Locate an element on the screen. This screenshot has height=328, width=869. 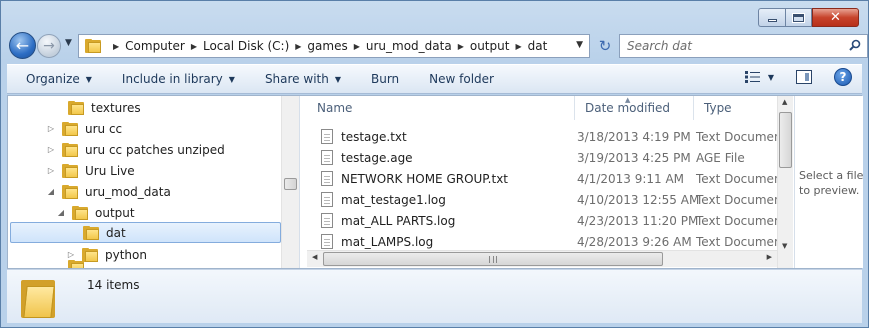
horizontal-scrollbar: ◀ ▶ is located at coordinates (542, 258).